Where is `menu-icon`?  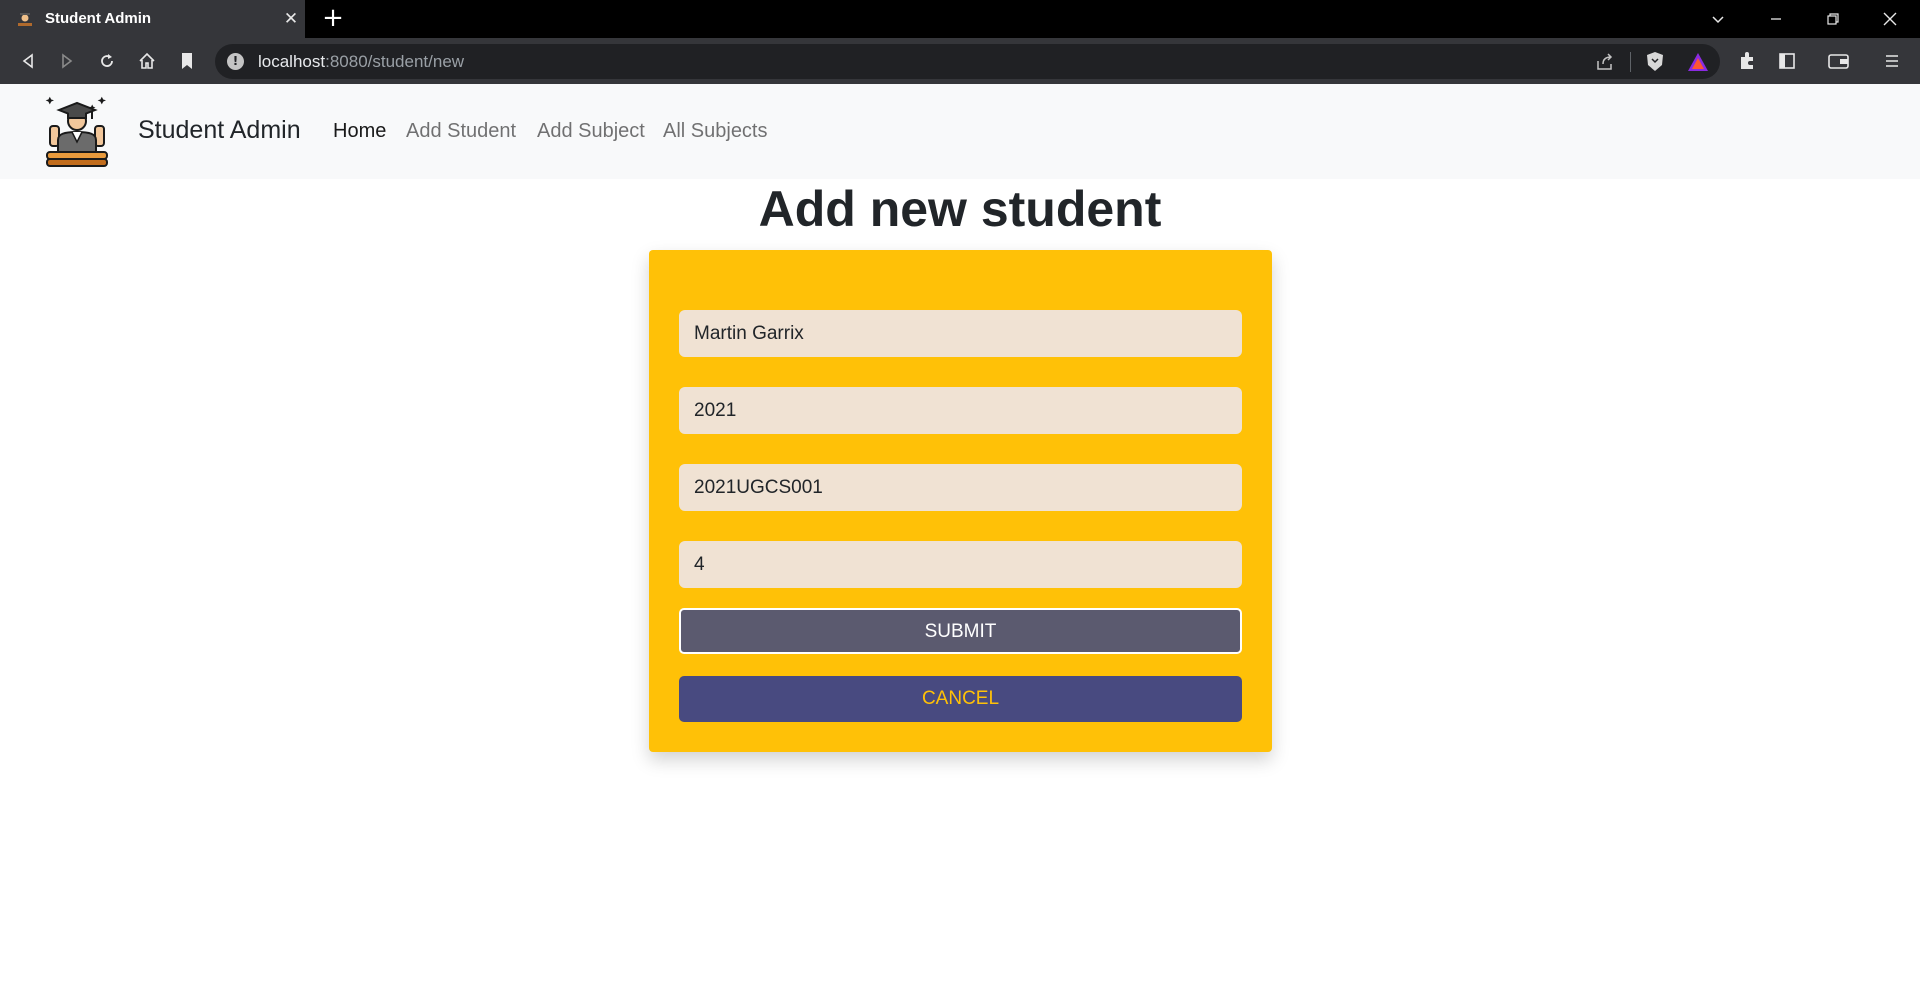 menu-icon is located at coordinates (1892, 61).